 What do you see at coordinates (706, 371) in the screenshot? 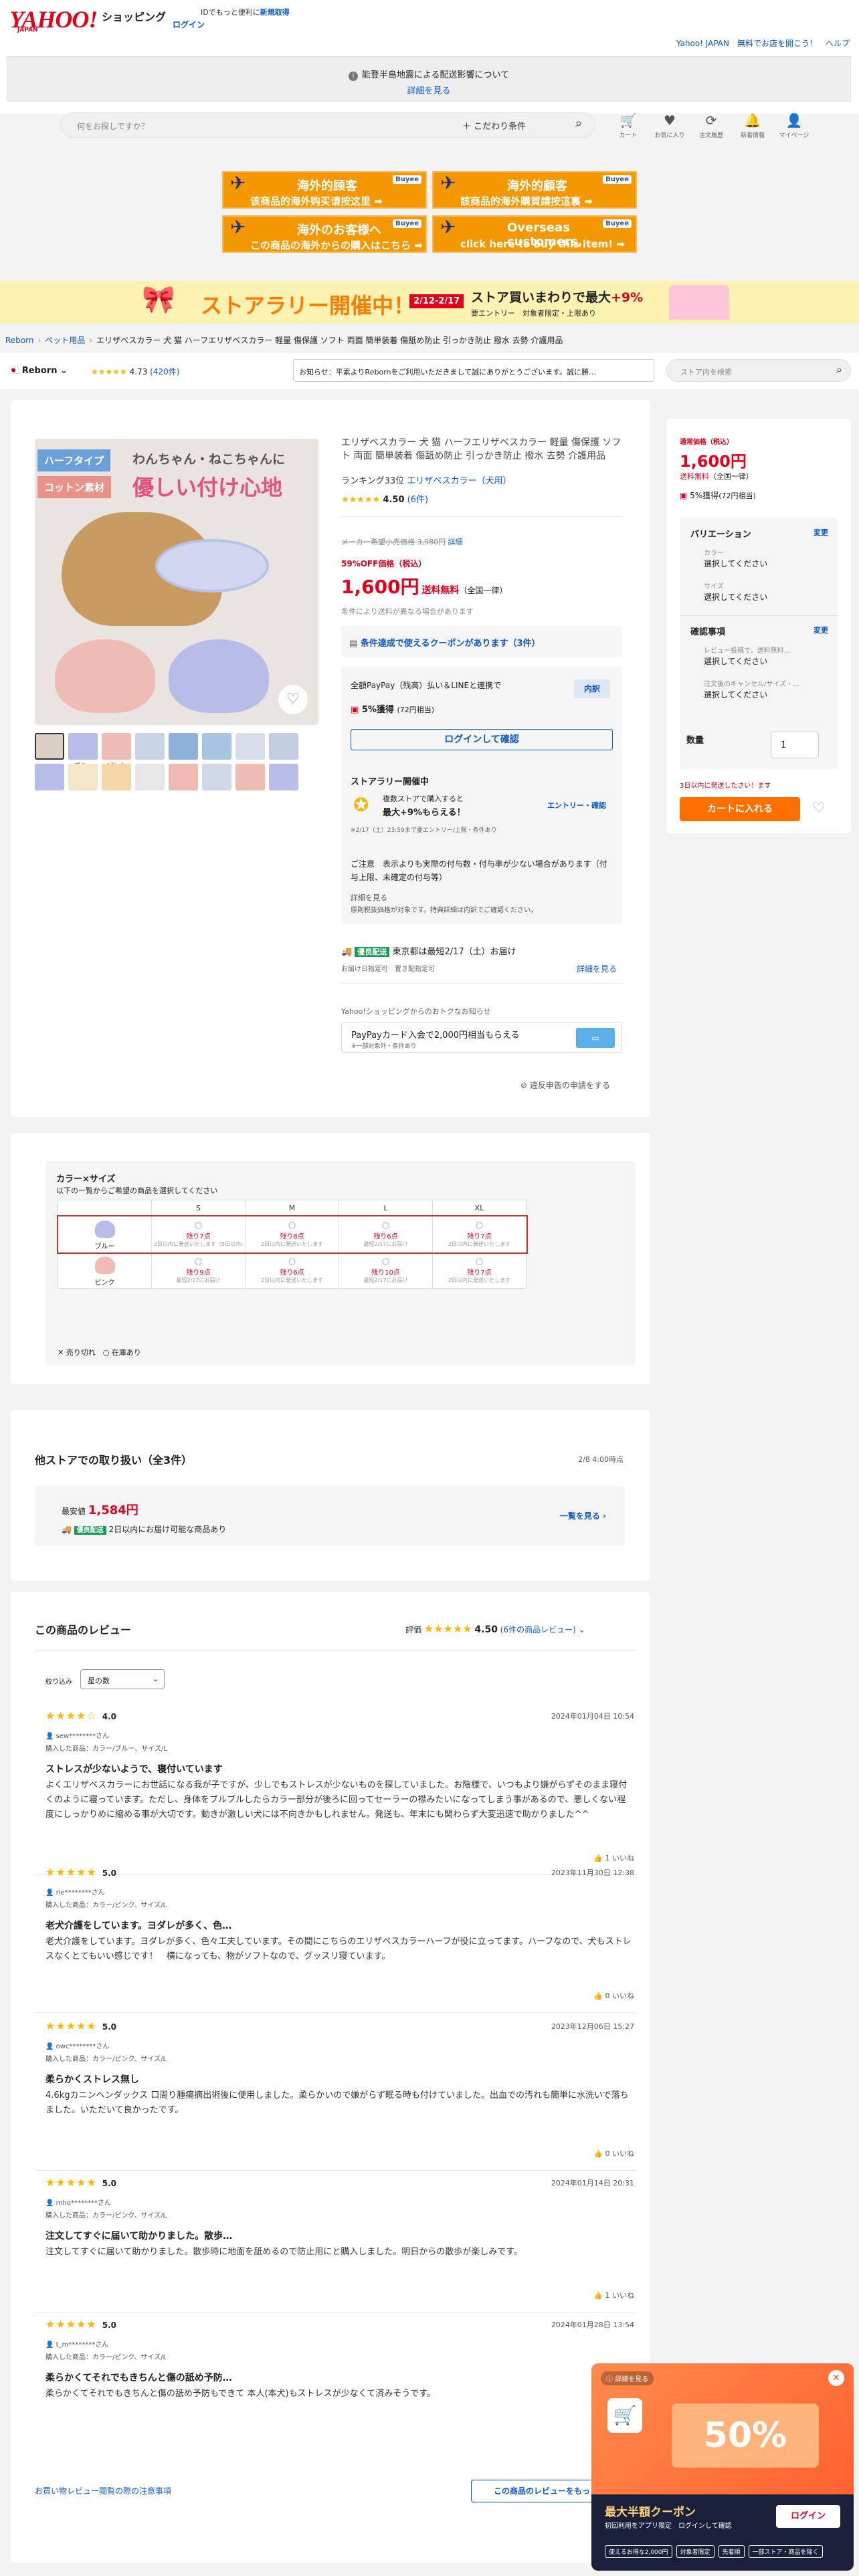
I see `store-search-input: ストア内を検索` at bounding box center [706, 371].